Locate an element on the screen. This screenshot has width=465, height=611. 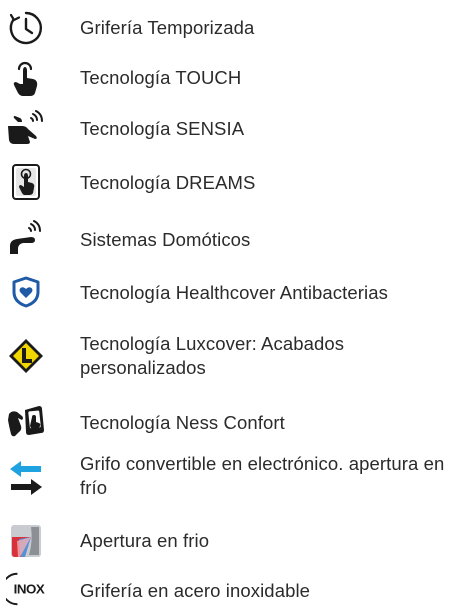
legend-item-ness-confort: Tecnología Ness Confort is located at coordinates (232, 422).